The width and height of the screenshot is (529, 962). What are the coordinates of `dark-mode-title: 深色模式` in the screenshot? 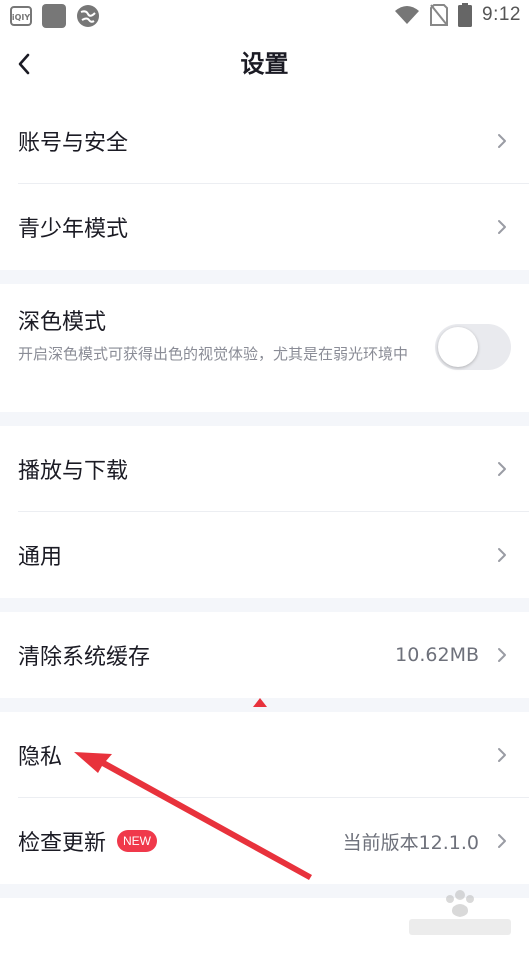 It's located at (62, 322).